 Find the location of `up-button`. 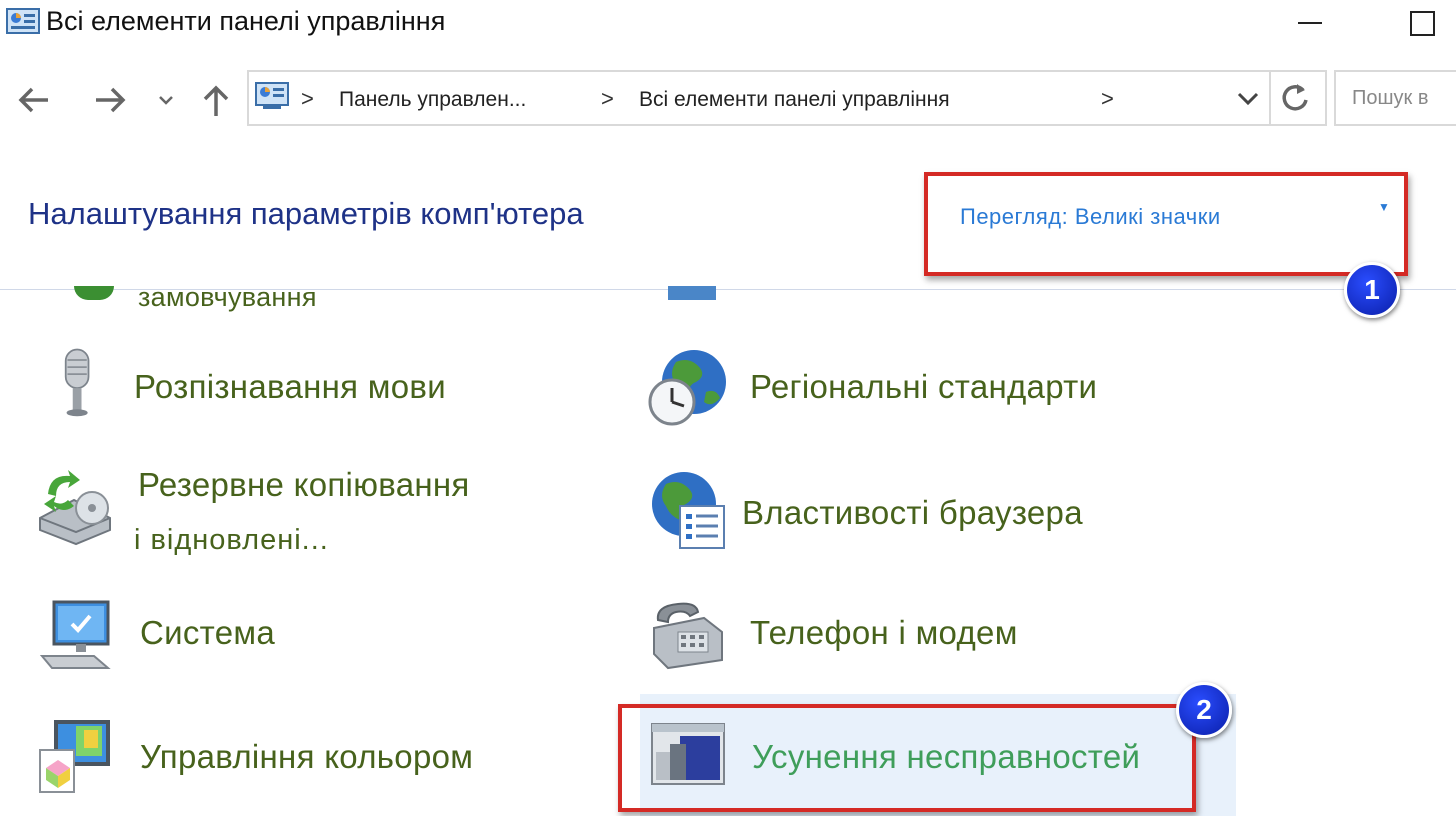

up-button is located at coordinates (216, 100).